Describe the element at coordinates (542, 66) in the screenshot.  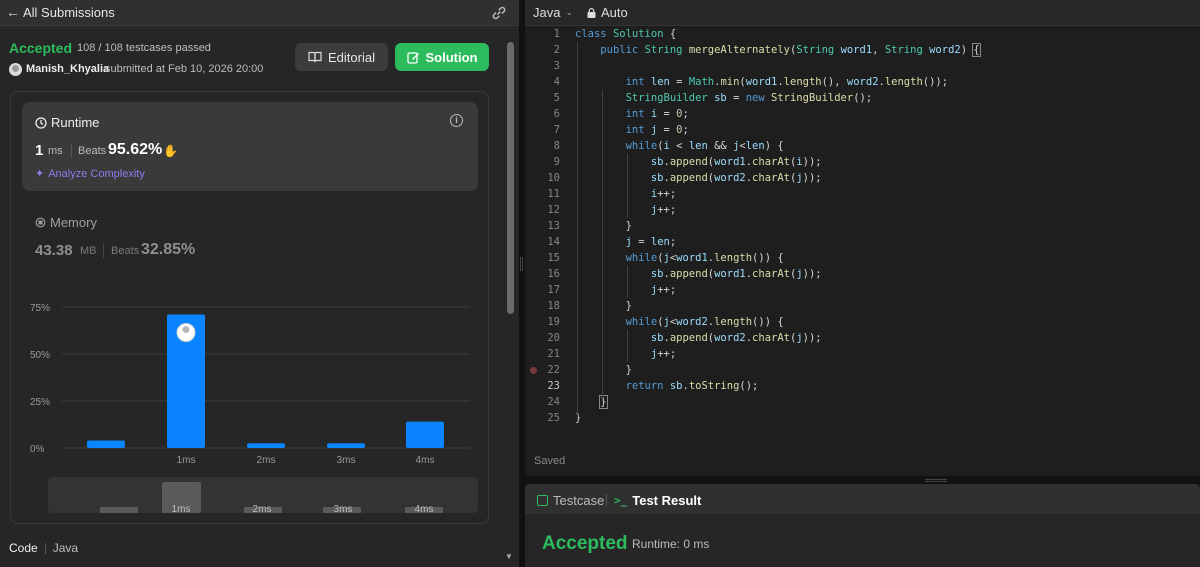
I see `line-number: 3` at that location.